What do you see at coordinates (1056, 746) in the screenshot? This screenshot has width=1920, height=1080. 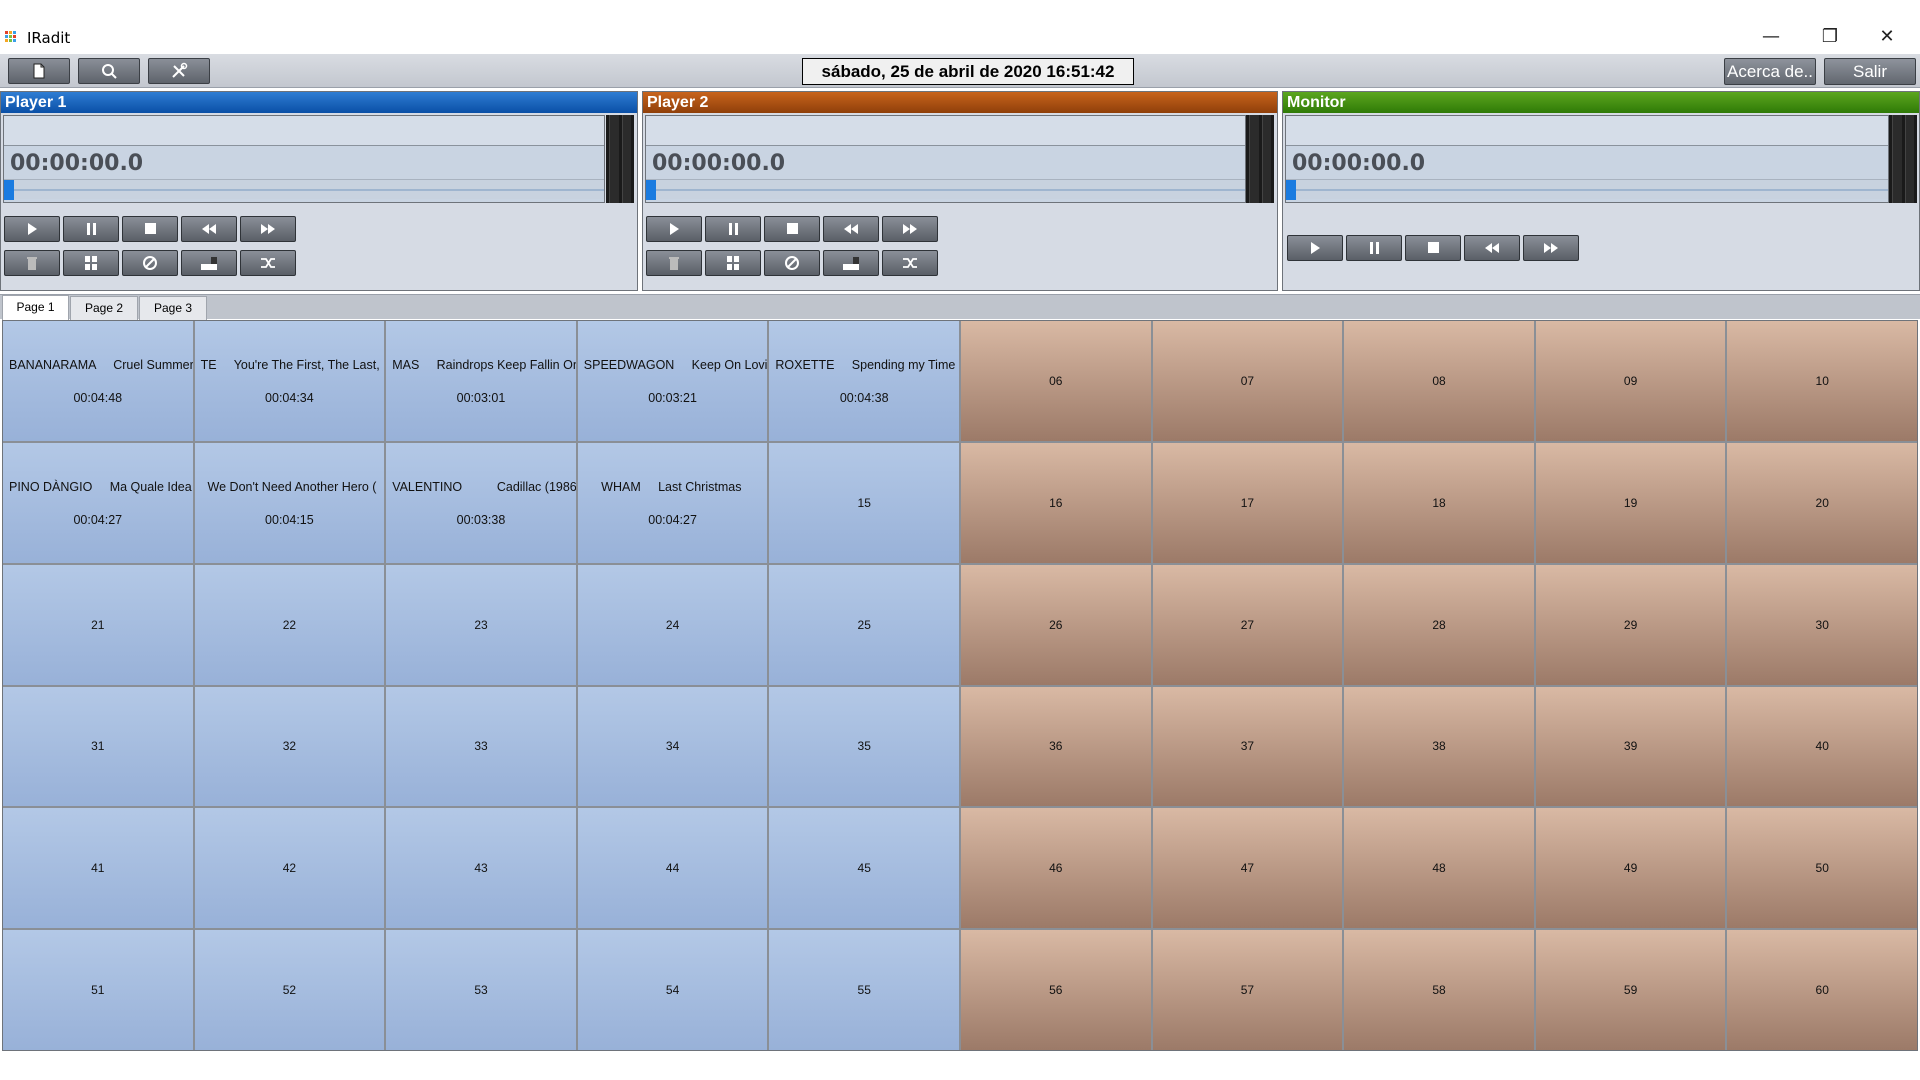 I see `cart-cell-36: 36` at bounding box center [1056, 746].